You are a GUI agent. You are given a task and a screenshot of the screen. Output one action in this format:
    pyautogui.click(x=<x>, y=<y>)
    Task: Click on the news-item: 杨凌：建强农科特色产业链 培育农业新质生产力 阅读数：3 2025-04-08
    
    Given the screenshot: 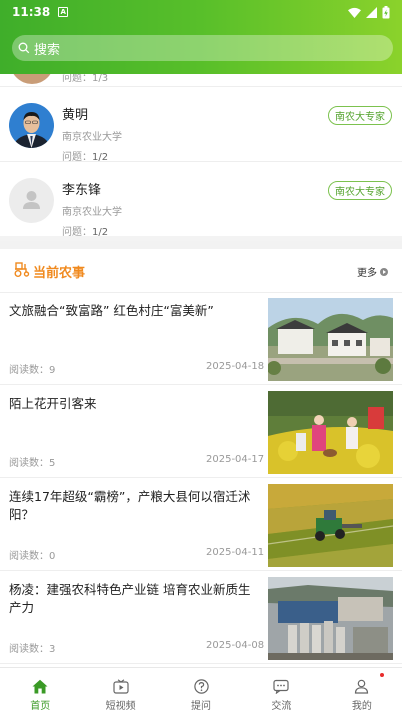 What is the action you would take?
    pyautogui.click(x=201, y=618)
    